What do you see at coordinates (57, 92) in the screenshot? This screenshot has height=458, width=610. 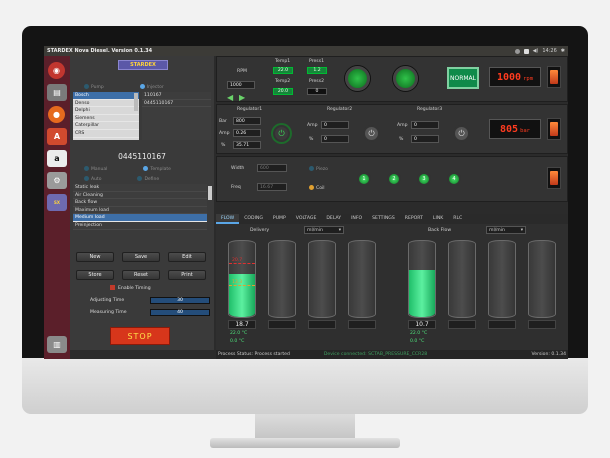 I see `file-manager-icon: ▤` at bounding box center [57, 92].